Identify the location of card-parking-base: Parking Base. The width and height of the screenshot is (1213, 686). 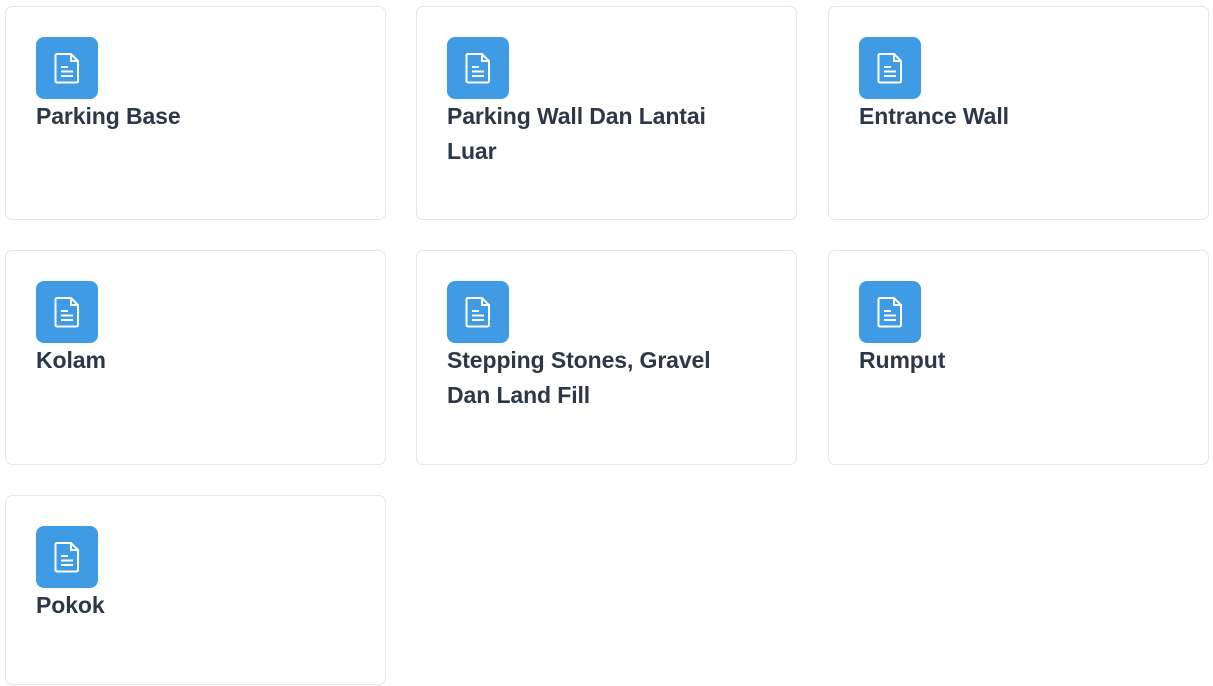
(195, 113).